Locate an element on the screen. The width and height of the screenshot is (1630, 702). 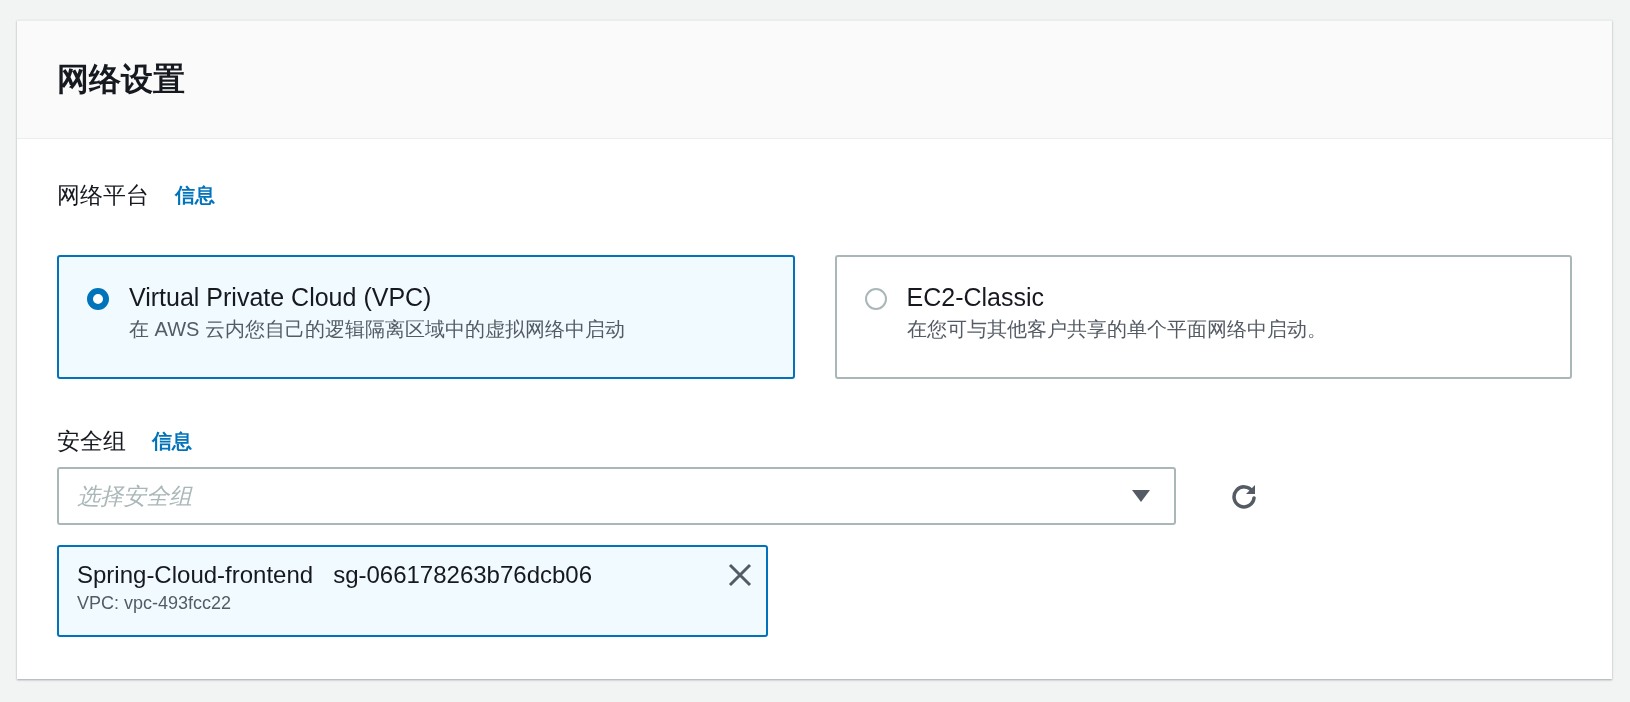
radio-tile: EC2-Classic 在您可与其他客户共享的单个平面网络中启动。 is located at coordinates (1203, 317).